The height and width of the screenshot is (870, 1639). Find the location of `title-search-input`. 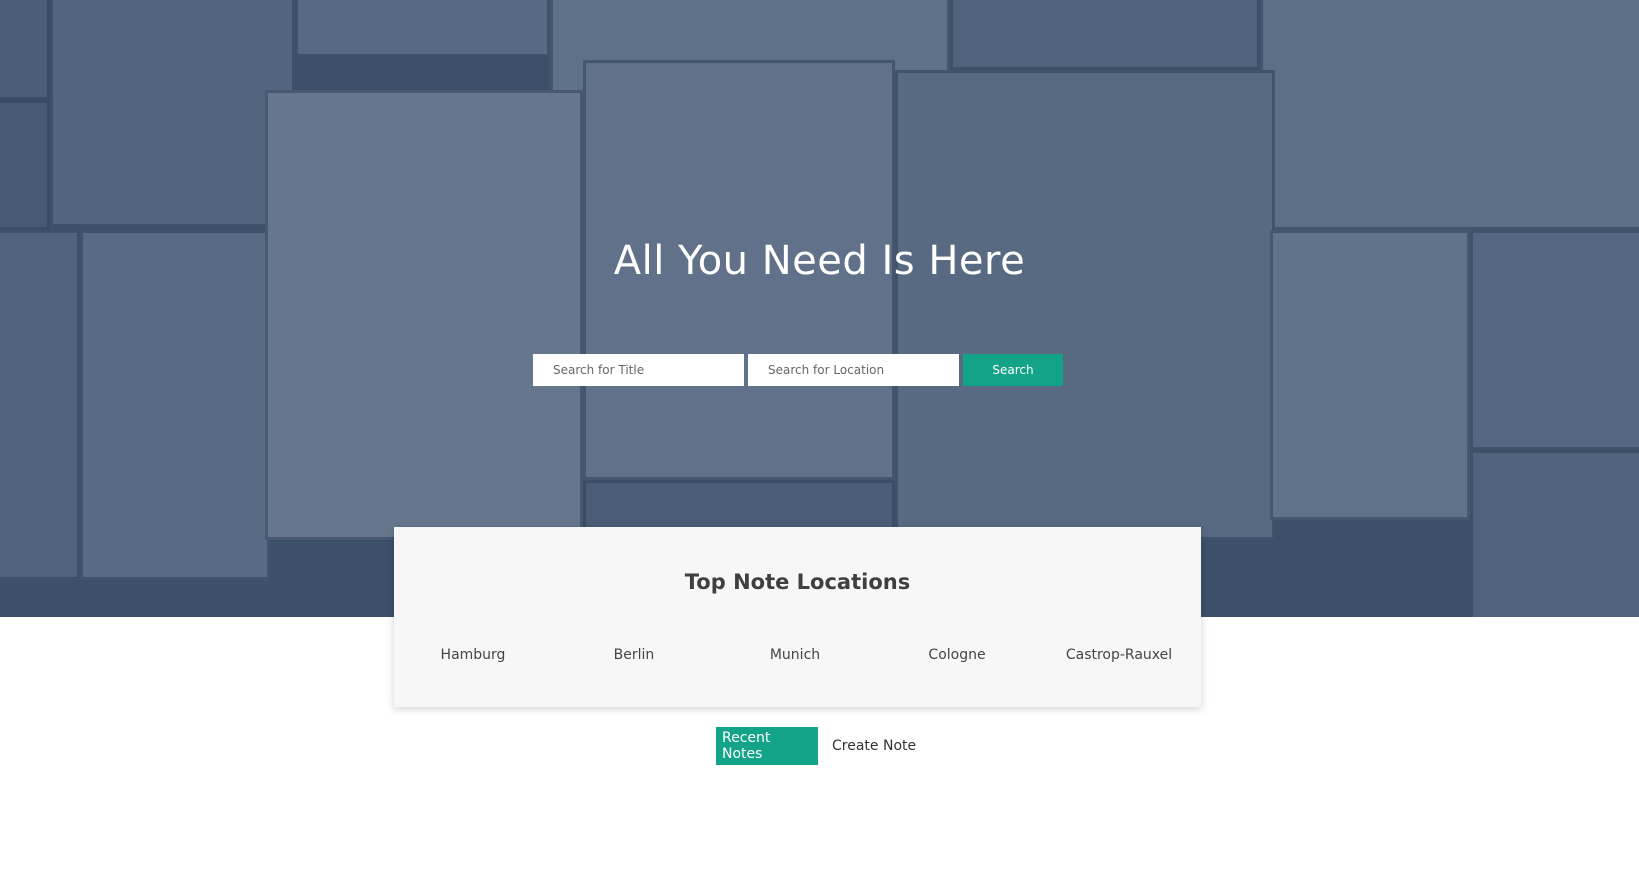

title-search-input is located at coordinates (638, 370).